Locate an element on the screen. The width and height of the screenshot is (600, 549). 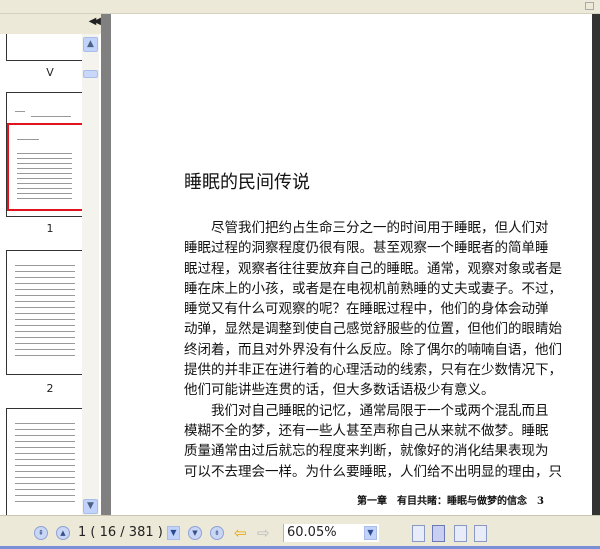
thumbnail-list: V 1 2 is located at coordinates (41, 274).